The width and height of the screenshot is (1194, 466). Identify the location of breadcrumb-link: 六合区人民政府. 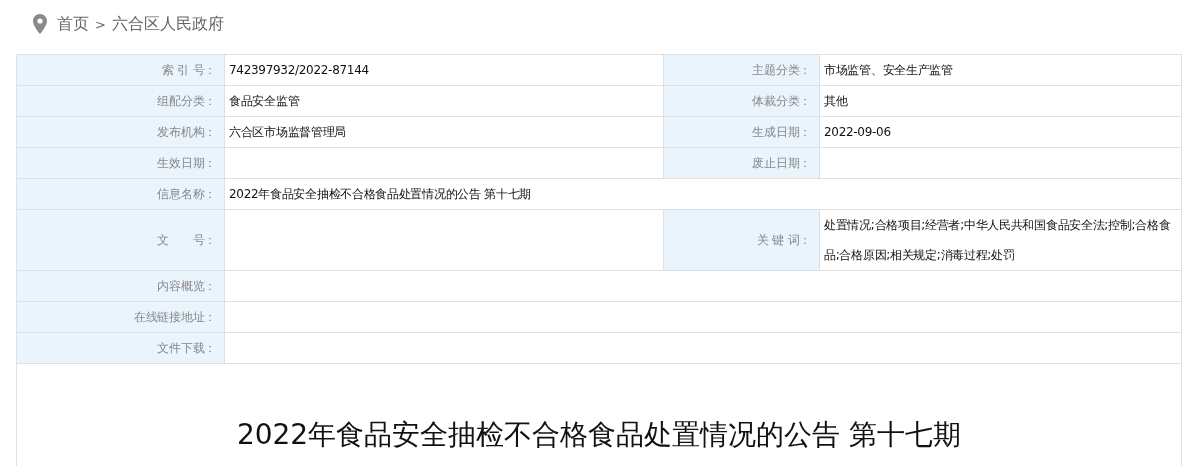
(167, 24).